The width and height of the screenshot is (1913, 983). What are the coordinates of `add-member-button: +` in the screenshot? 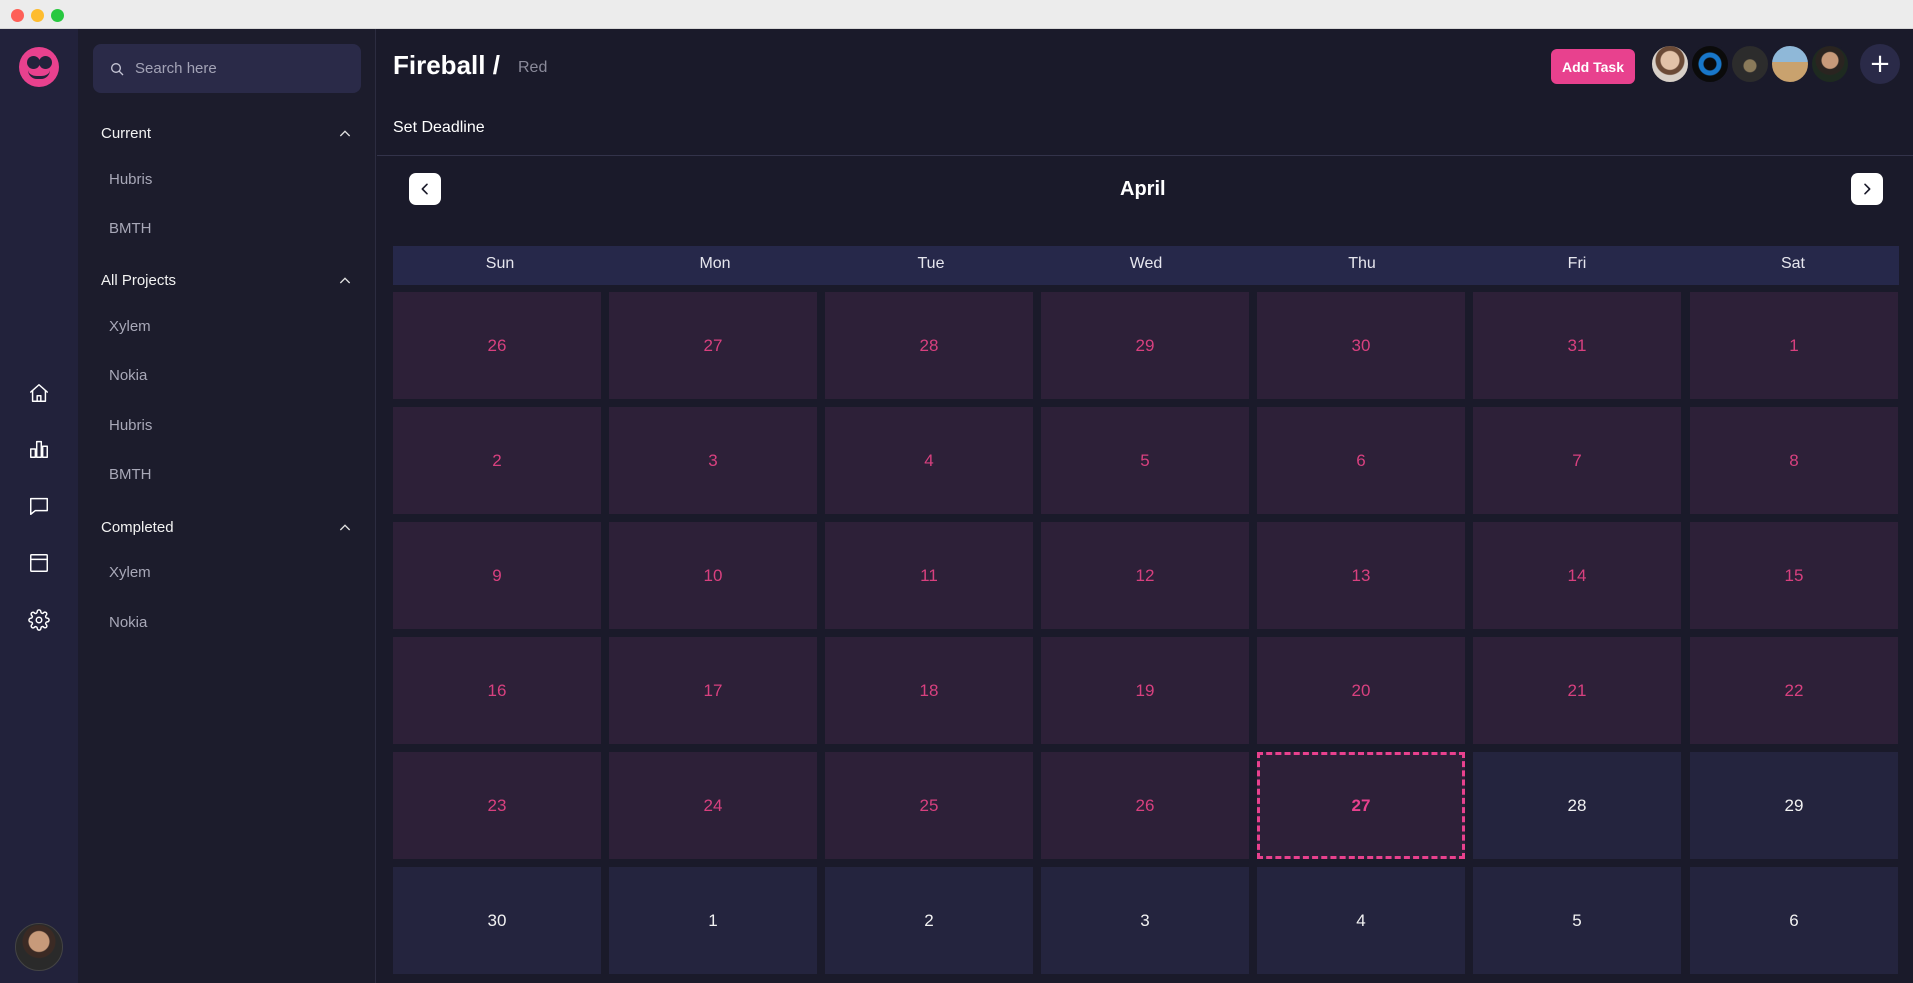 It's located at (1880, 64).